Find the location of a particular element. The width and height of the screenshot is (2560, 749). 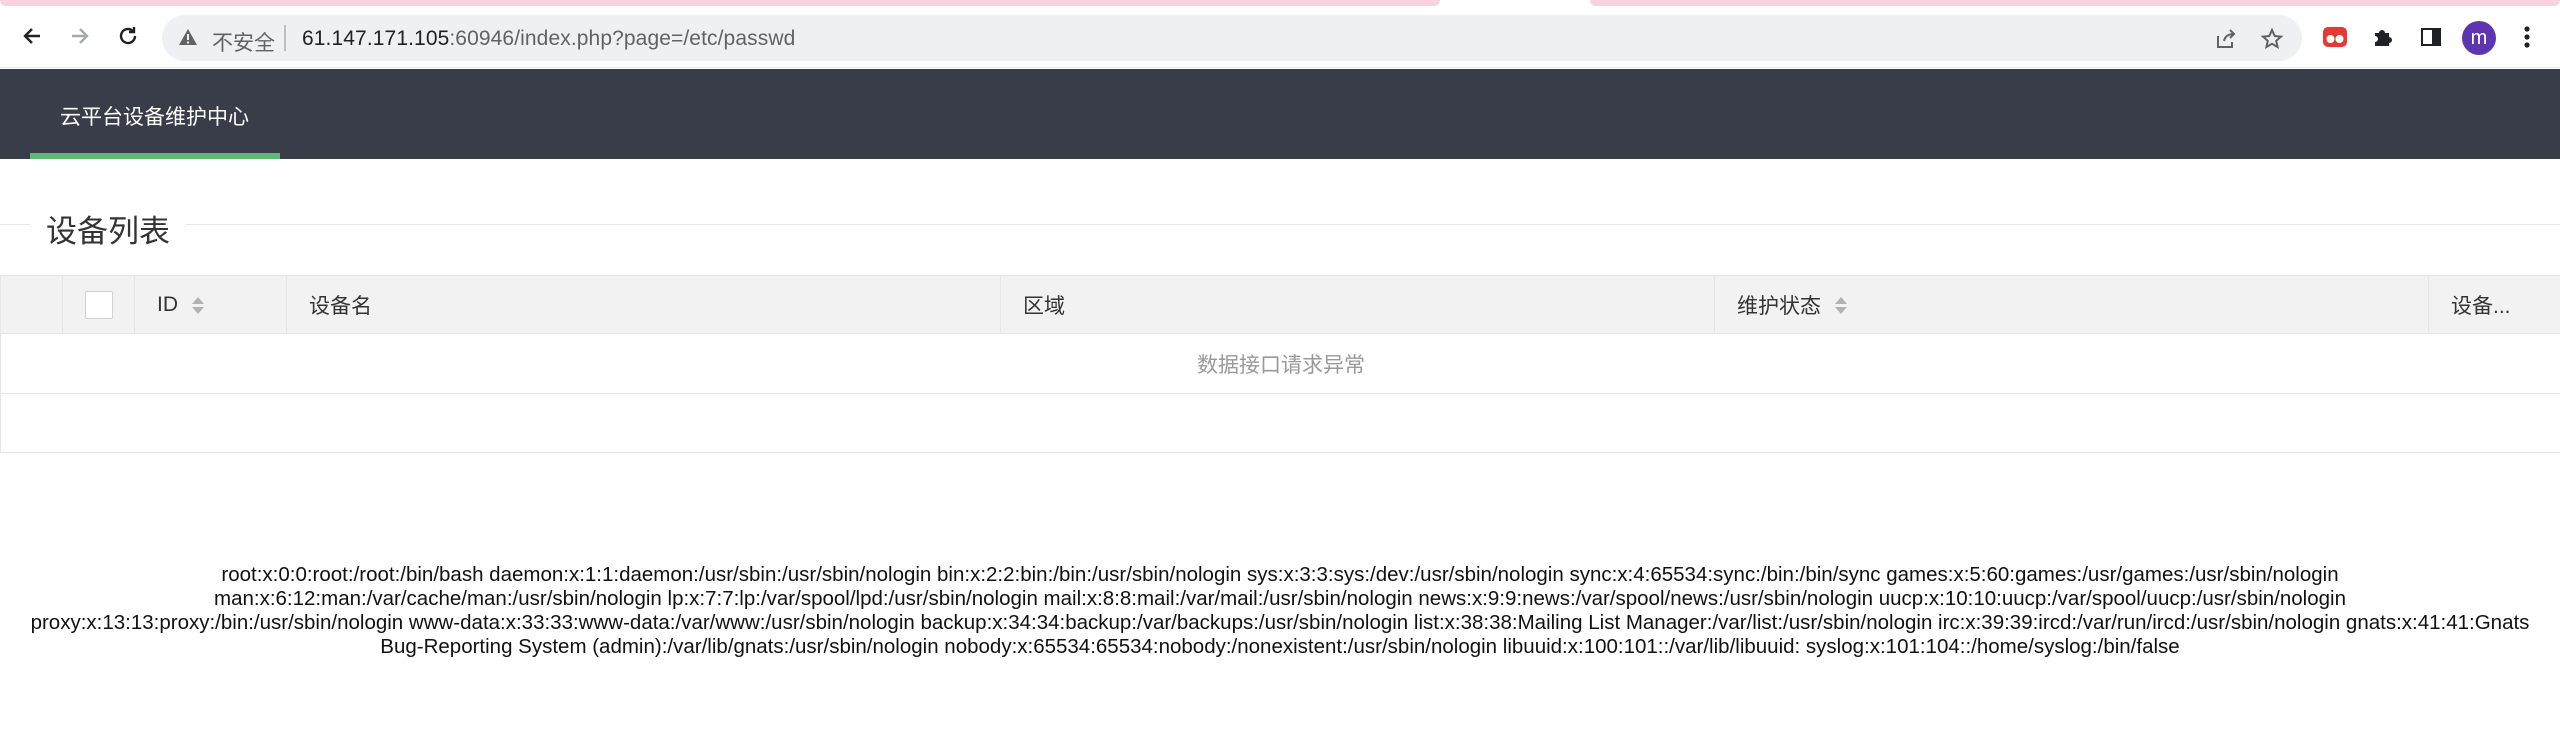

reload-button is located at coordinates (128, 36).